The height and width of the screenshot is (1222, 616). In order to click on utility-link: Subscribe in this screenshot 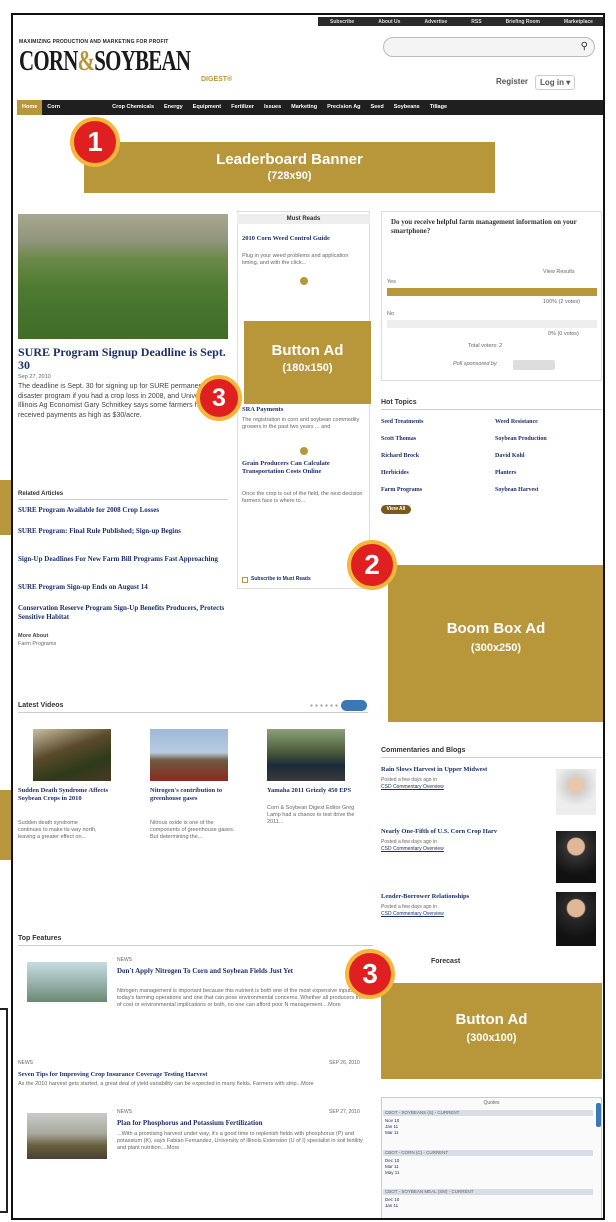, I will do `click(342, 22)`.